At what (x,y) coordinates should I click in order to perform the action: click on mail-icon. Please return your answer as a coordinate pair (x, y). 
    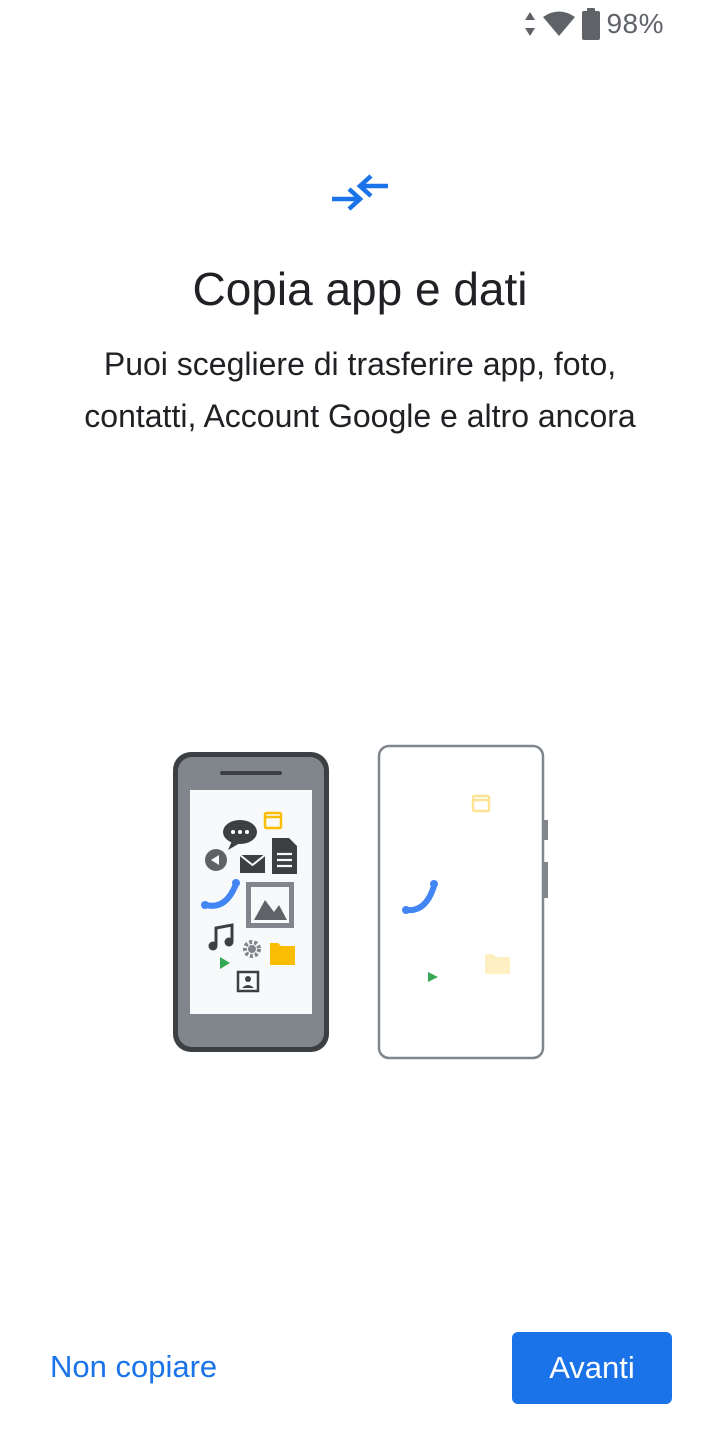
    Looking at the image, I should click on (252, 863).